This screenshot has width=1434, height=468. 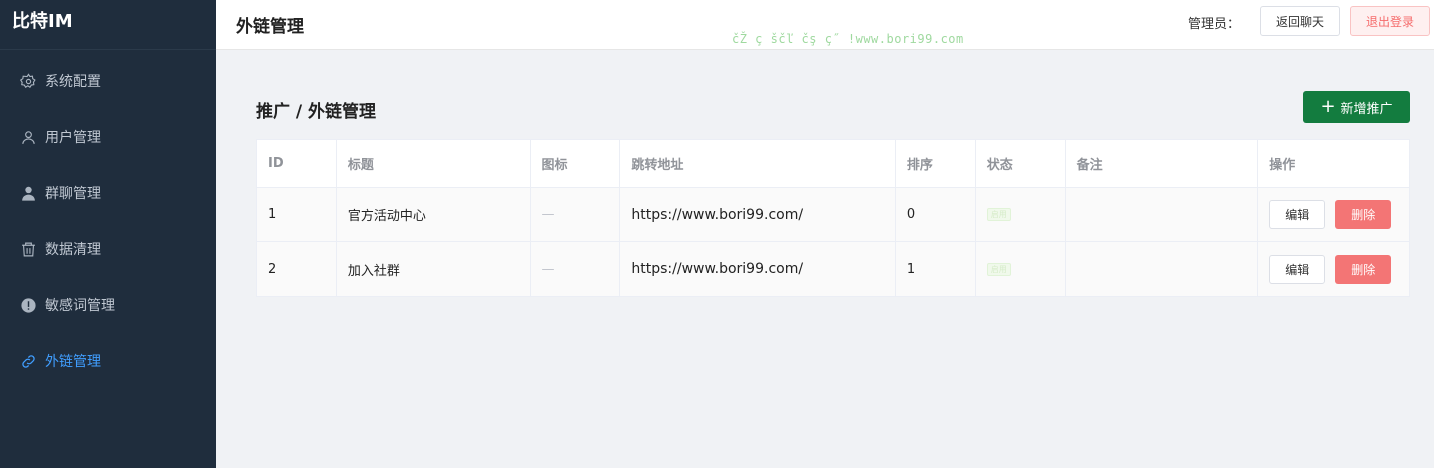 I want to click on cell-title: 加入社群, so click(x=434, y=269).